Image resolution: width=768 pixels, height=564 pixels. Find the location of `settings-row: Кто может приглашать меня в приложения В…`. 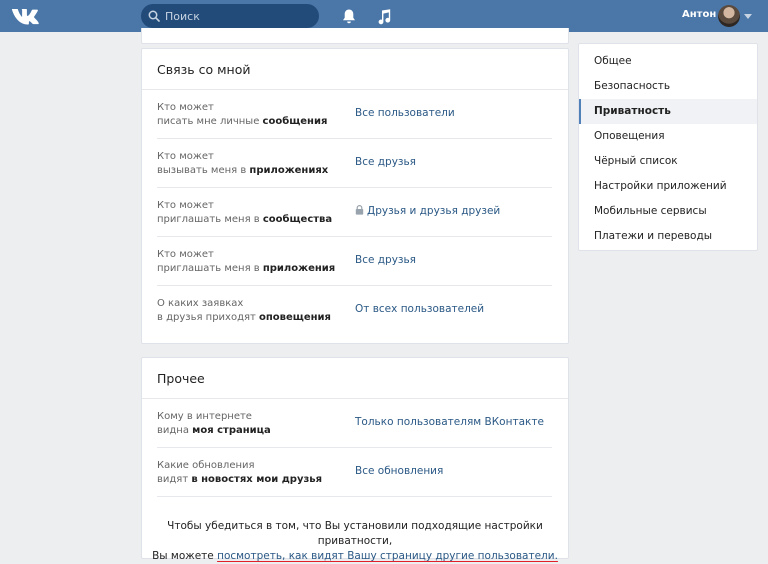

settings-row: Кто может приглашать меня в приложения В… is located at coordinates (354, 261).